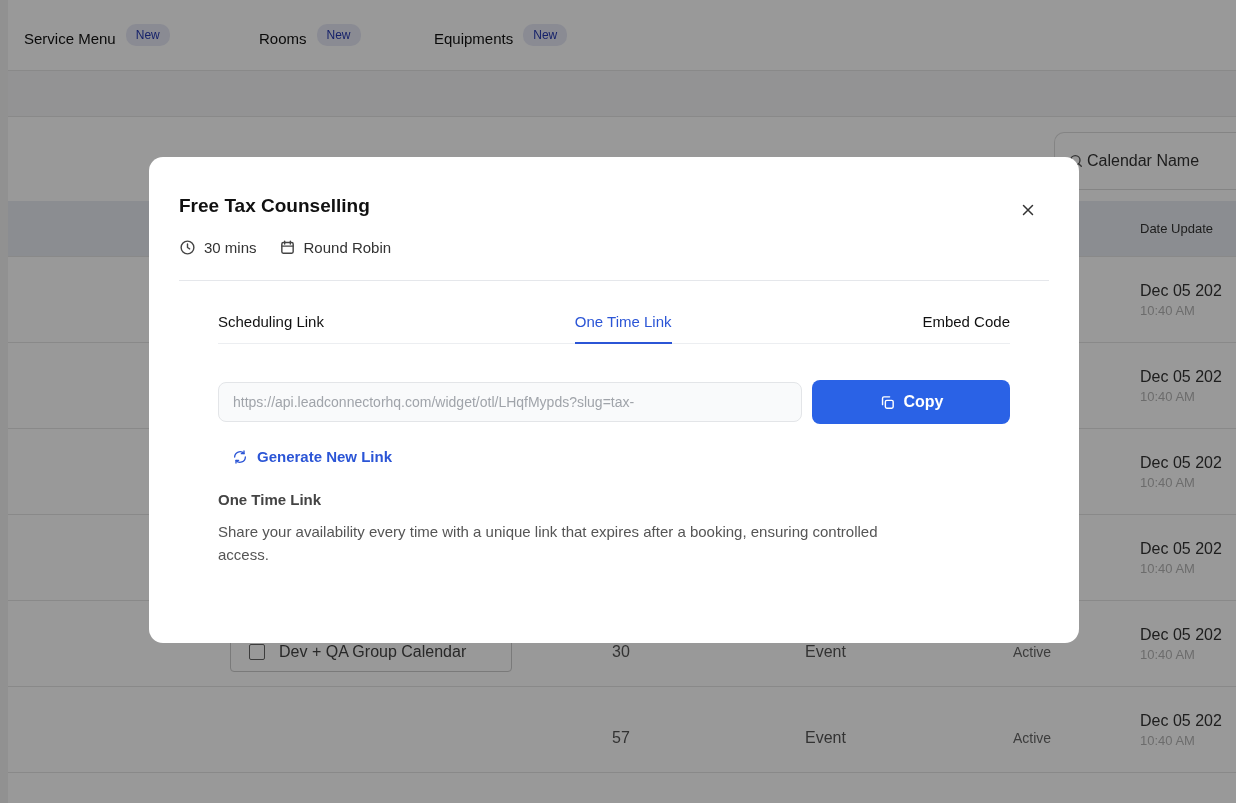 The width and height of the screenshot is (1236, 803). What do you see at coordinates (270, 499) in the screenshot?
I see `info-title: One Time Link` at bounding box center [270, 499].